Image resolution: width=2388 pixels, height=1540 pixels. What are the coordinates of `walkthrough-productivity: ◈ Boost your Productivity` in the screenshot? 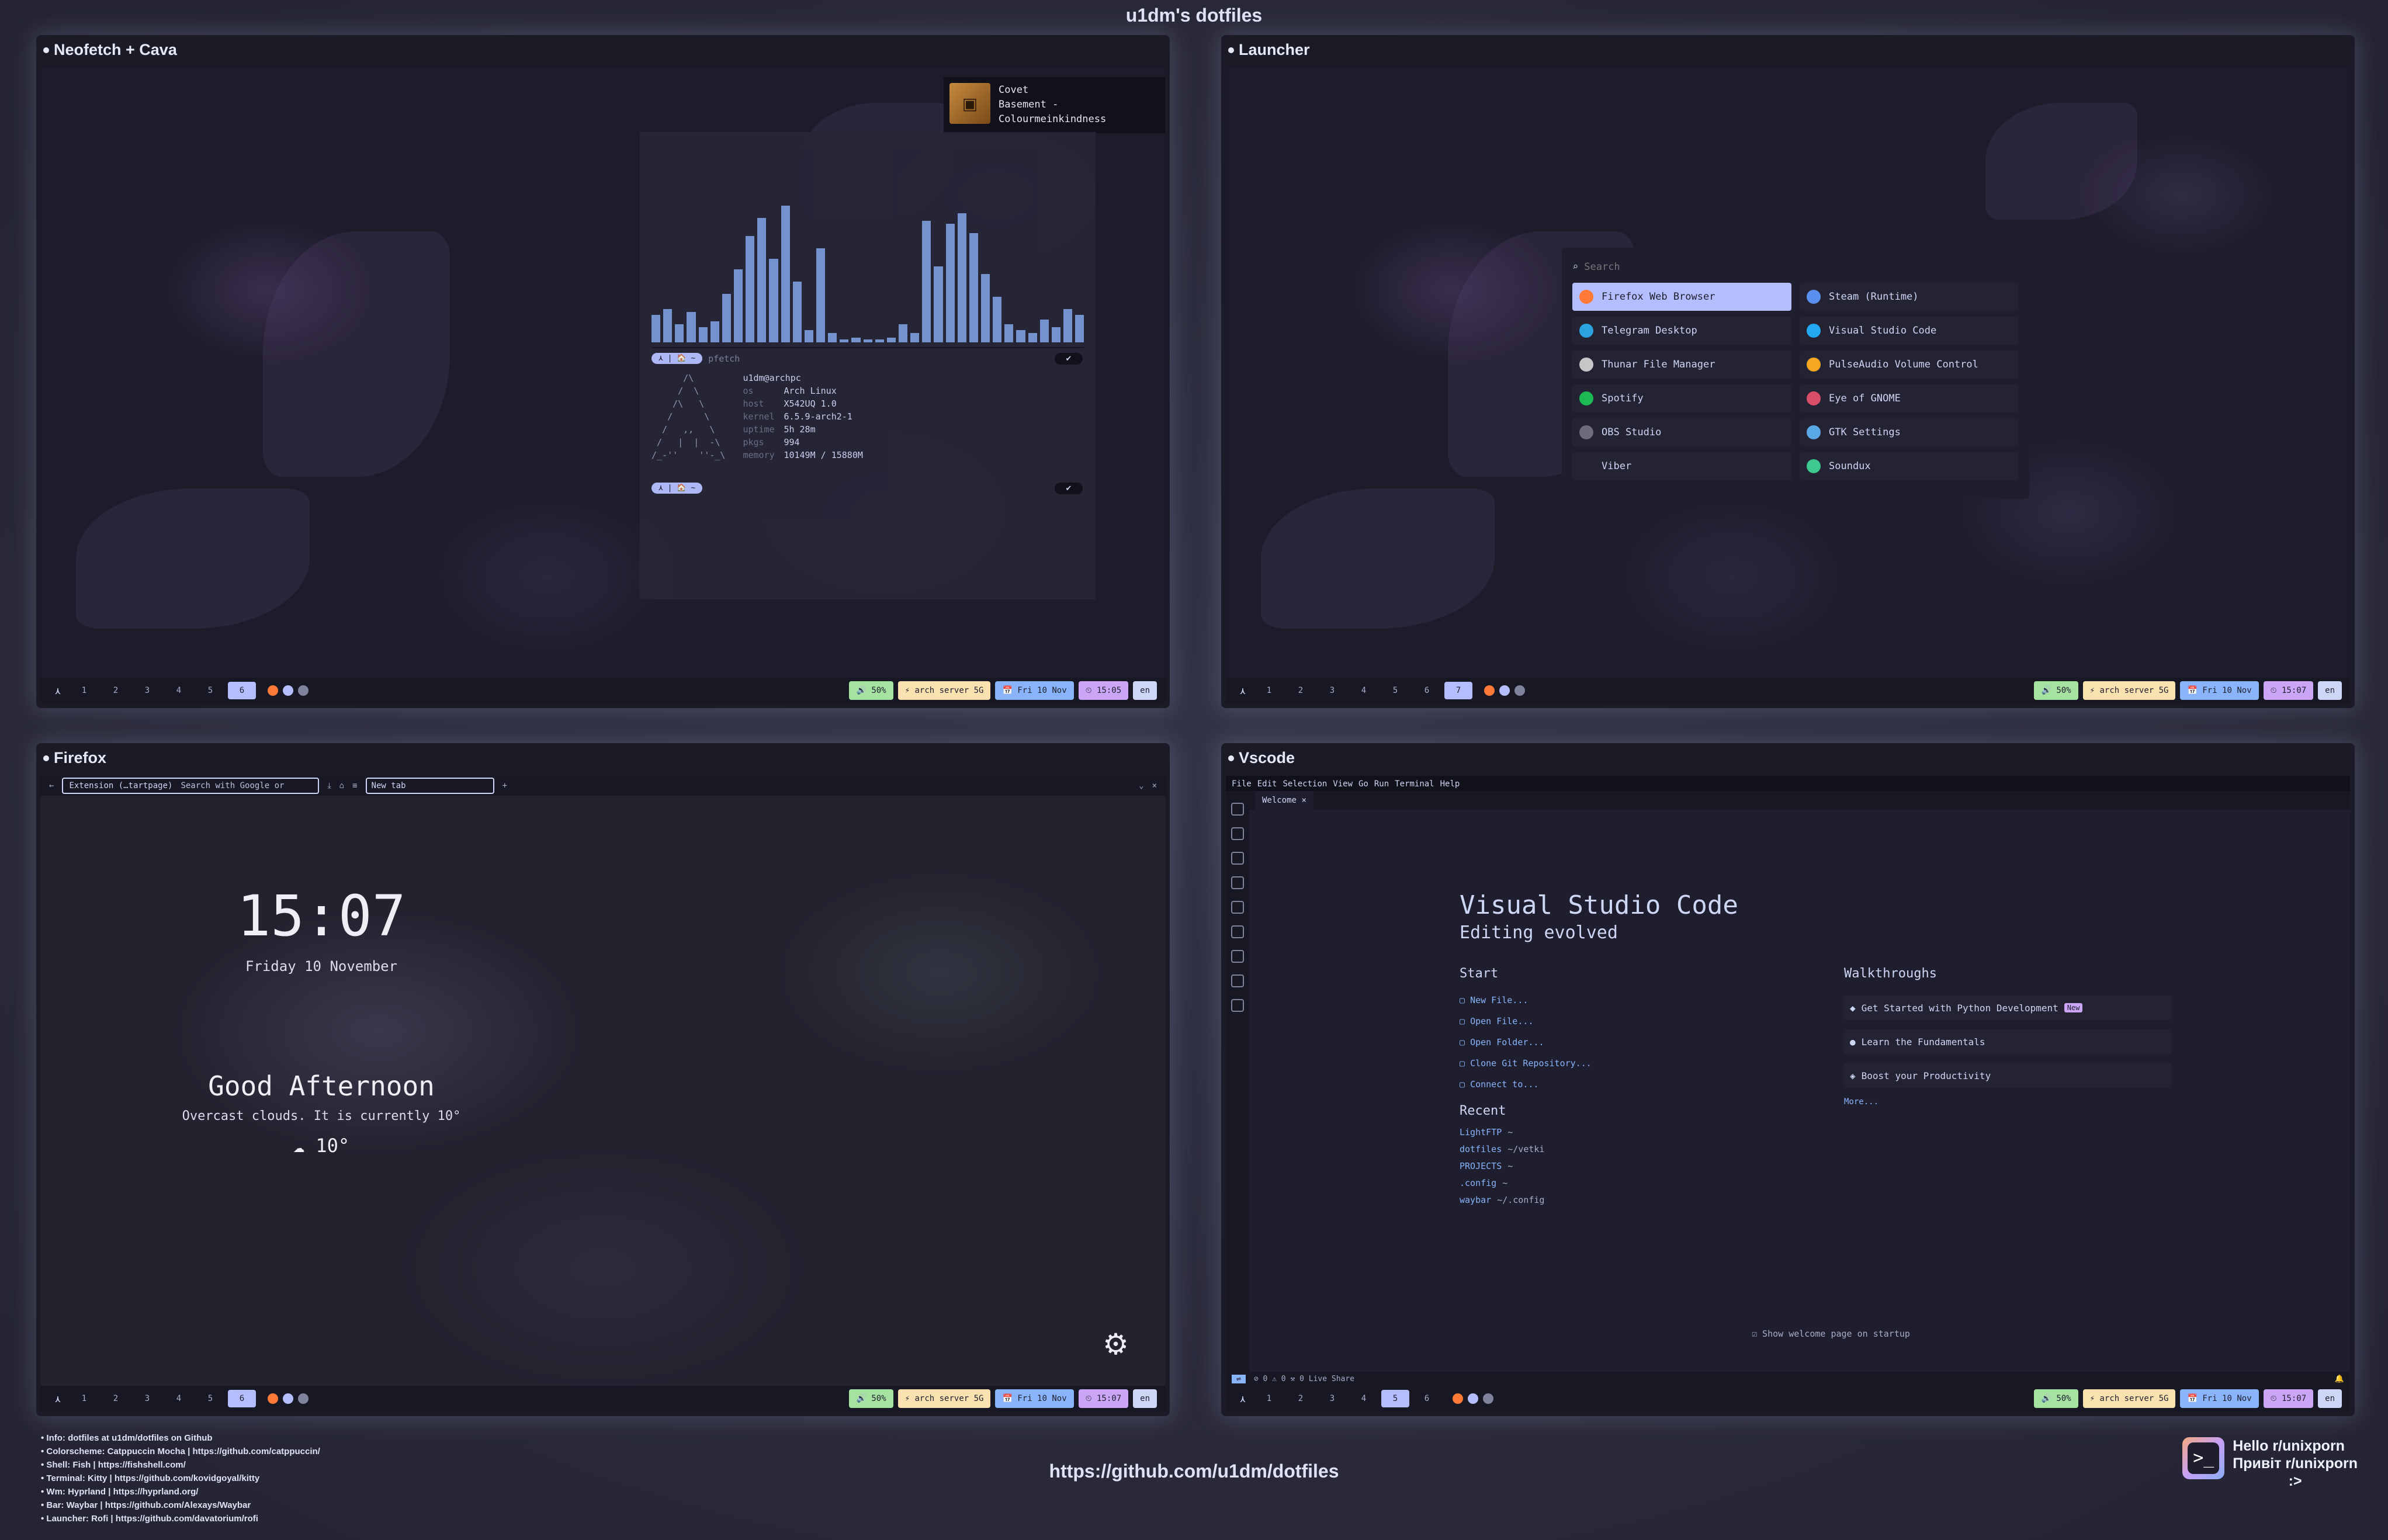 It's located at (2007, 1075).